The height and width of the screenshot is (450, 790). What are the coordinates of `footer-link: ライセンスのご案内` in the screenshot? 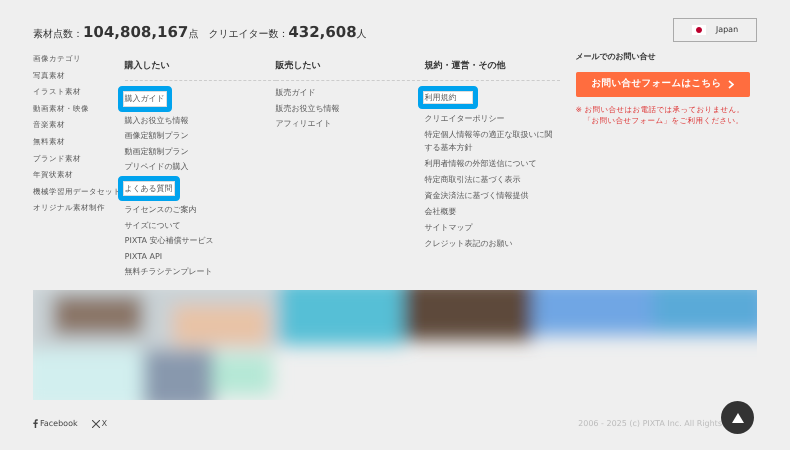 It's located at (160, 210).